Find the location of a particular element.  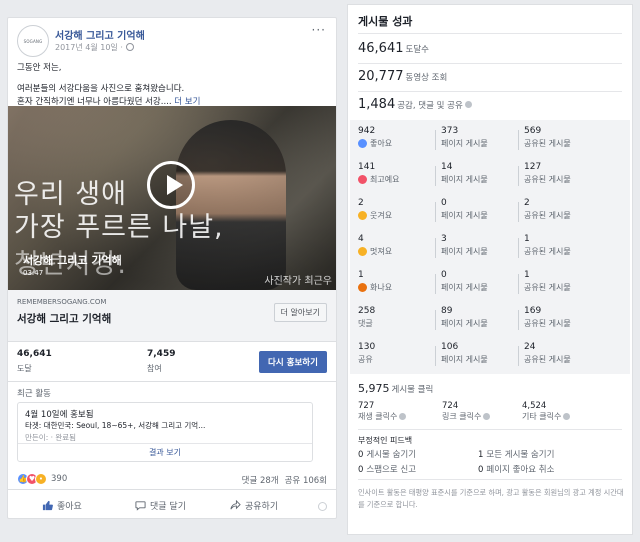

breakdown-label: 좋아요 is located at coordinates (381, 143).